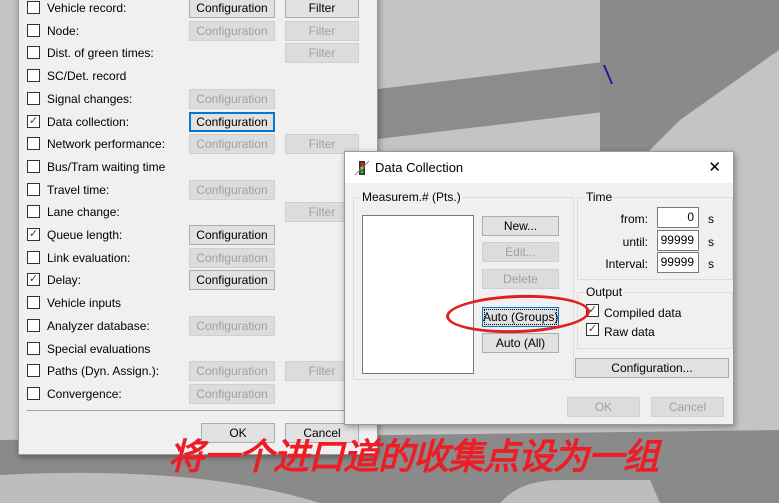  What do you see at coordinates (85, 235) in the screenshot?
I see `evaluation-label: Queue length:` at bounding box center [85, 235].